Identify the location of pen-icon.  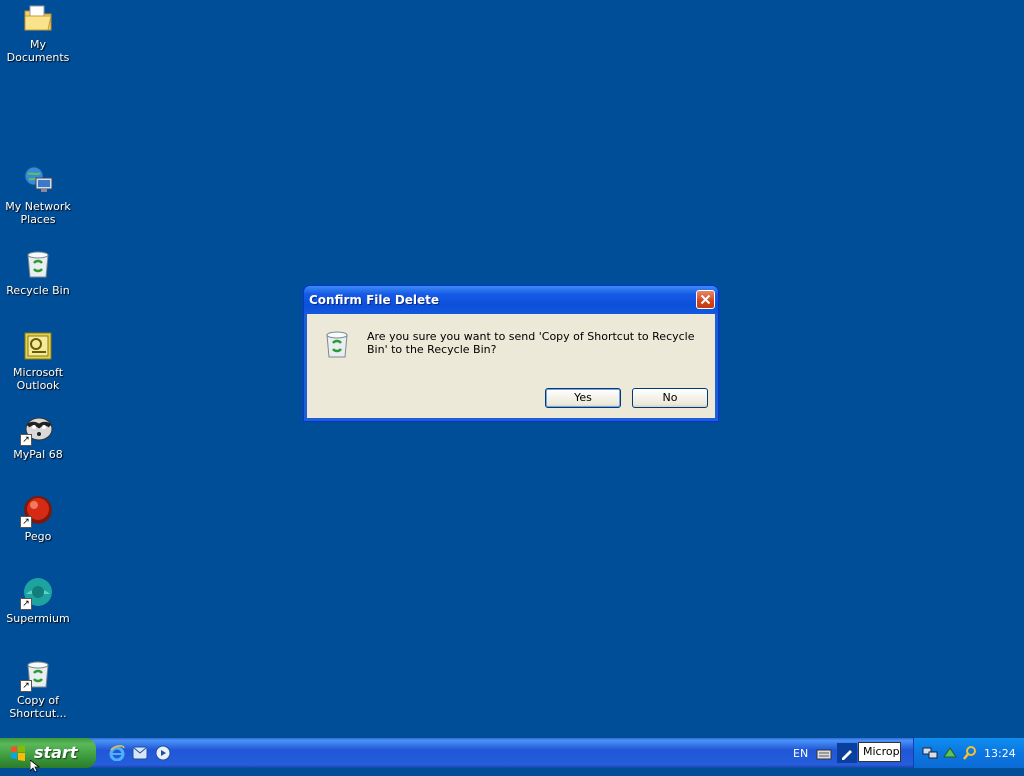
(847, 753).